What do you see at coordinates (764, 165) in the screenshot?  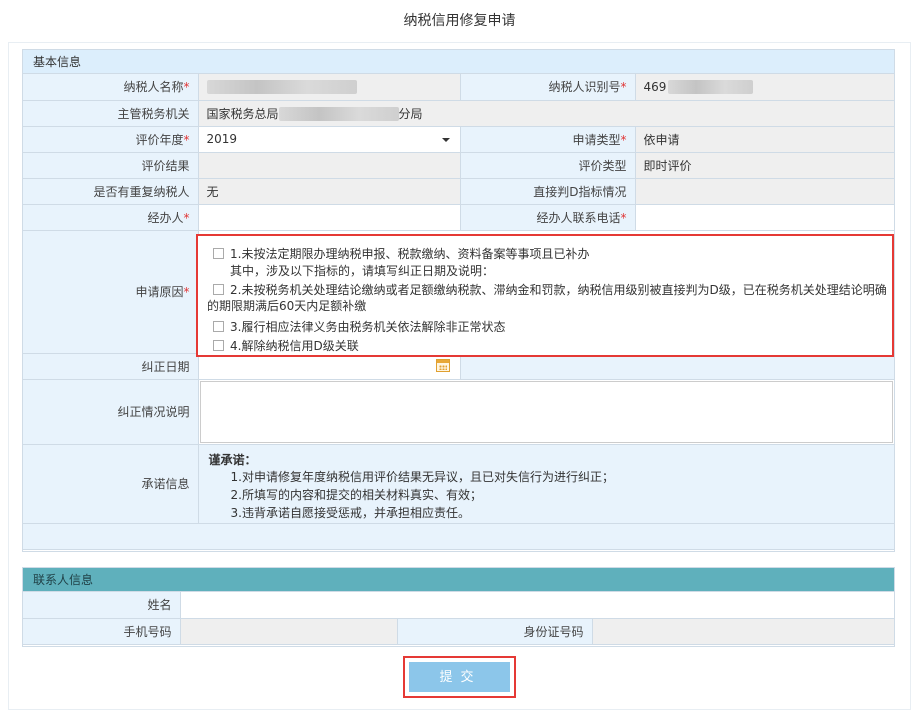 I see `eval-type-value: 即时评价` at bounding box center [764, 165].